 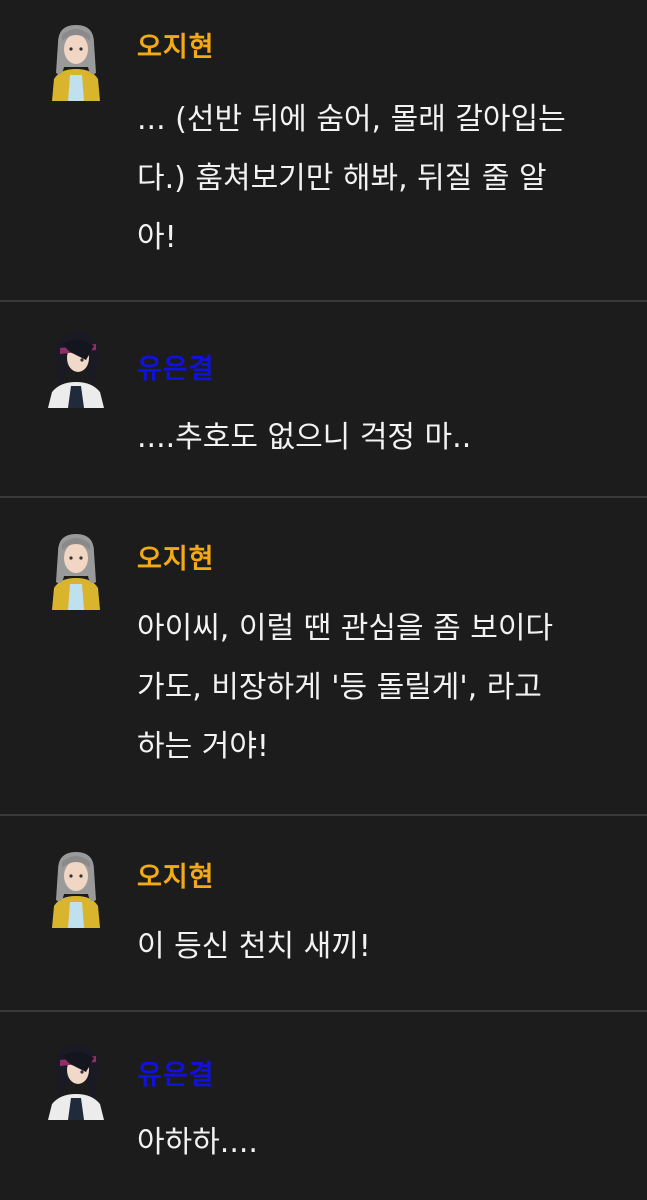 I want to click on message-text: ....추호도 없으니 걱정 마.., so click(x=377, y=437).